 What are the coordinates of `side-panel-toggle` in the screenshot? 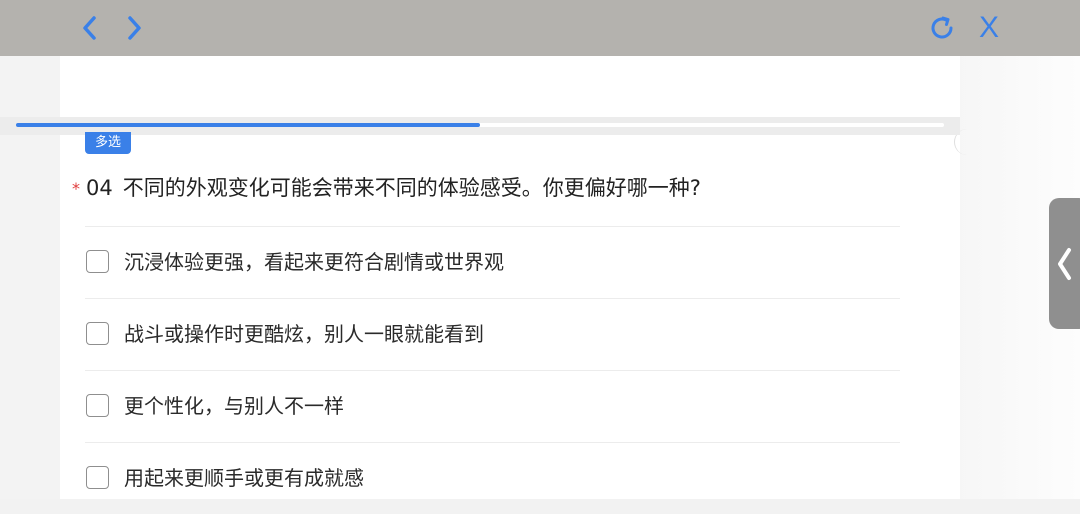 It's located at (1064, 263).